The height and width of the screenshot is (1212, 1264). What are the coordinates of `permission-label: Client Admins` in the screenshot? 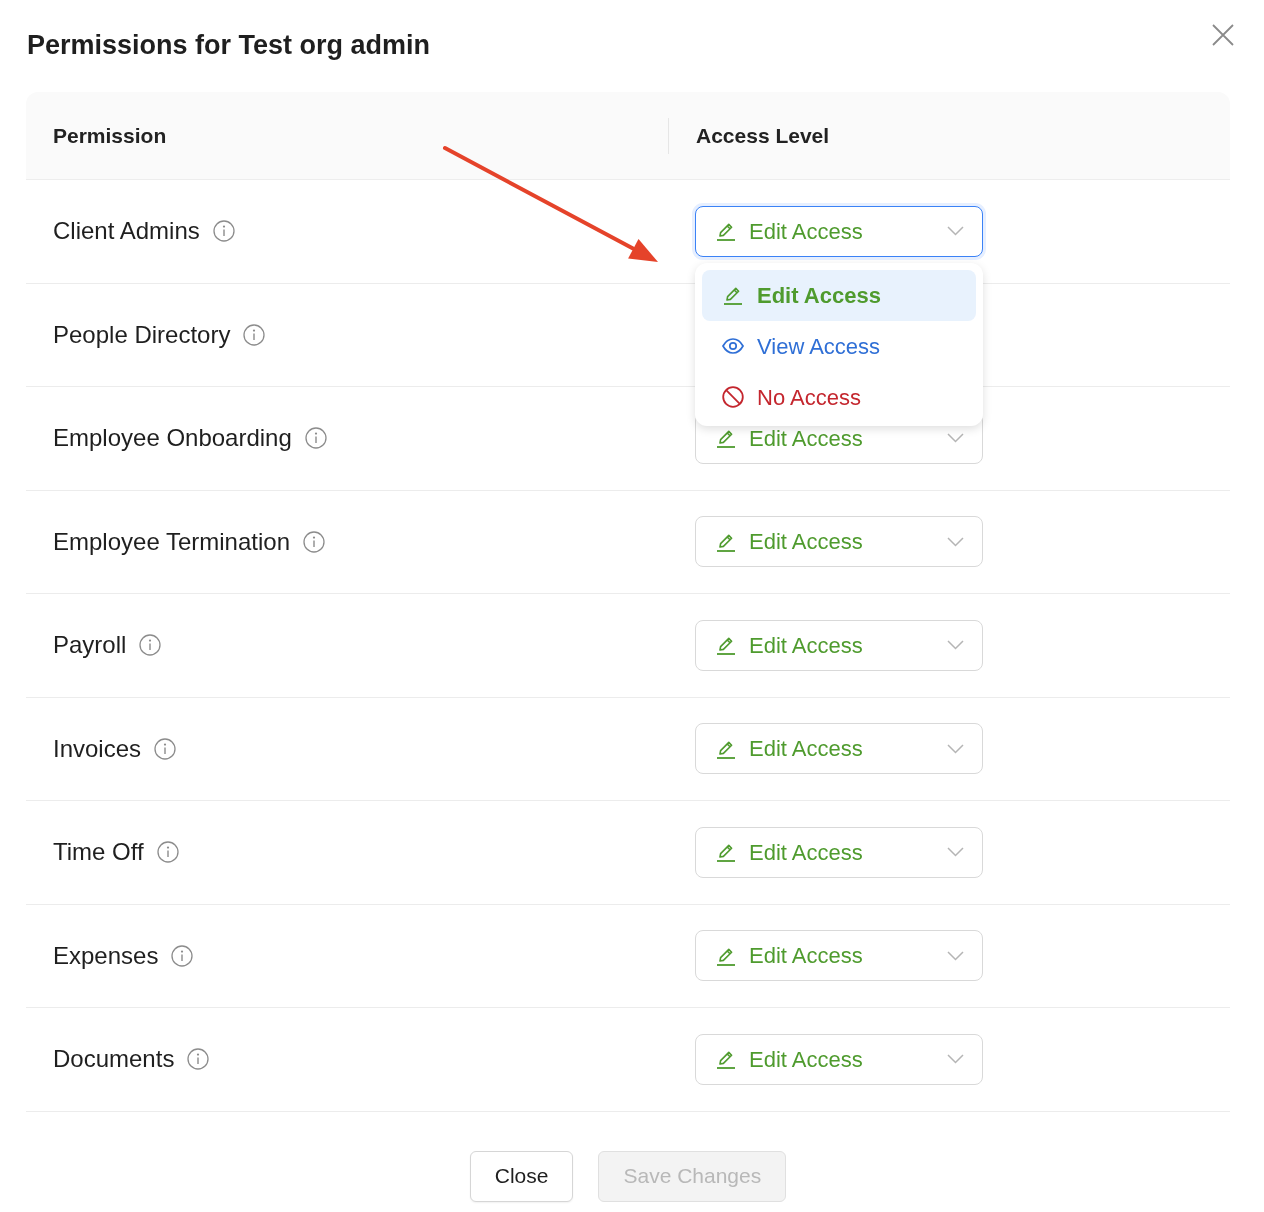 It's located at (126, 231).